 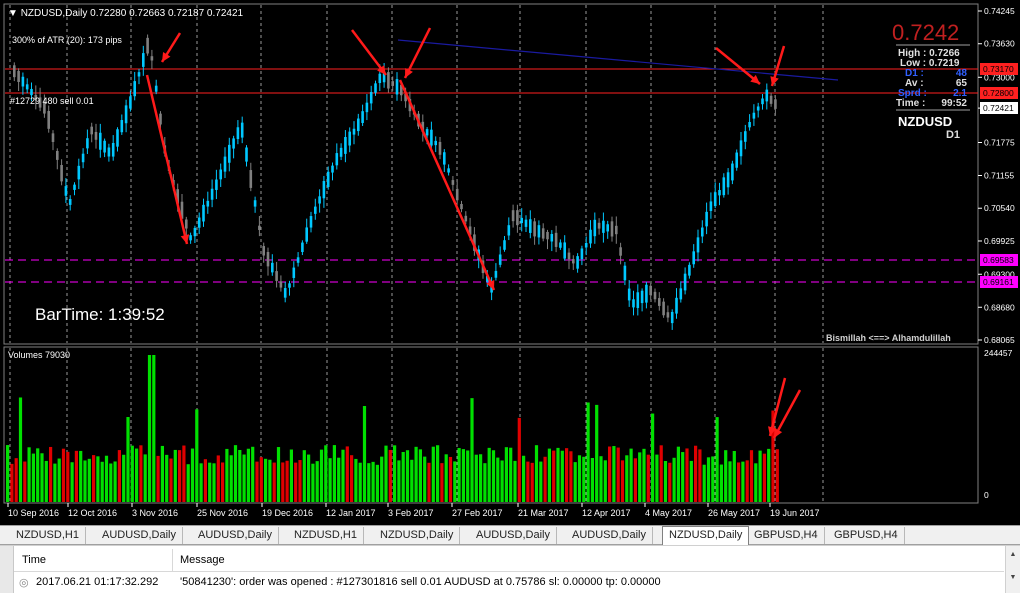 What do you see at coordinates (998, 108) in the screenshot?
I see `price-tag: 0.72421` at bounding box center [998, 108].